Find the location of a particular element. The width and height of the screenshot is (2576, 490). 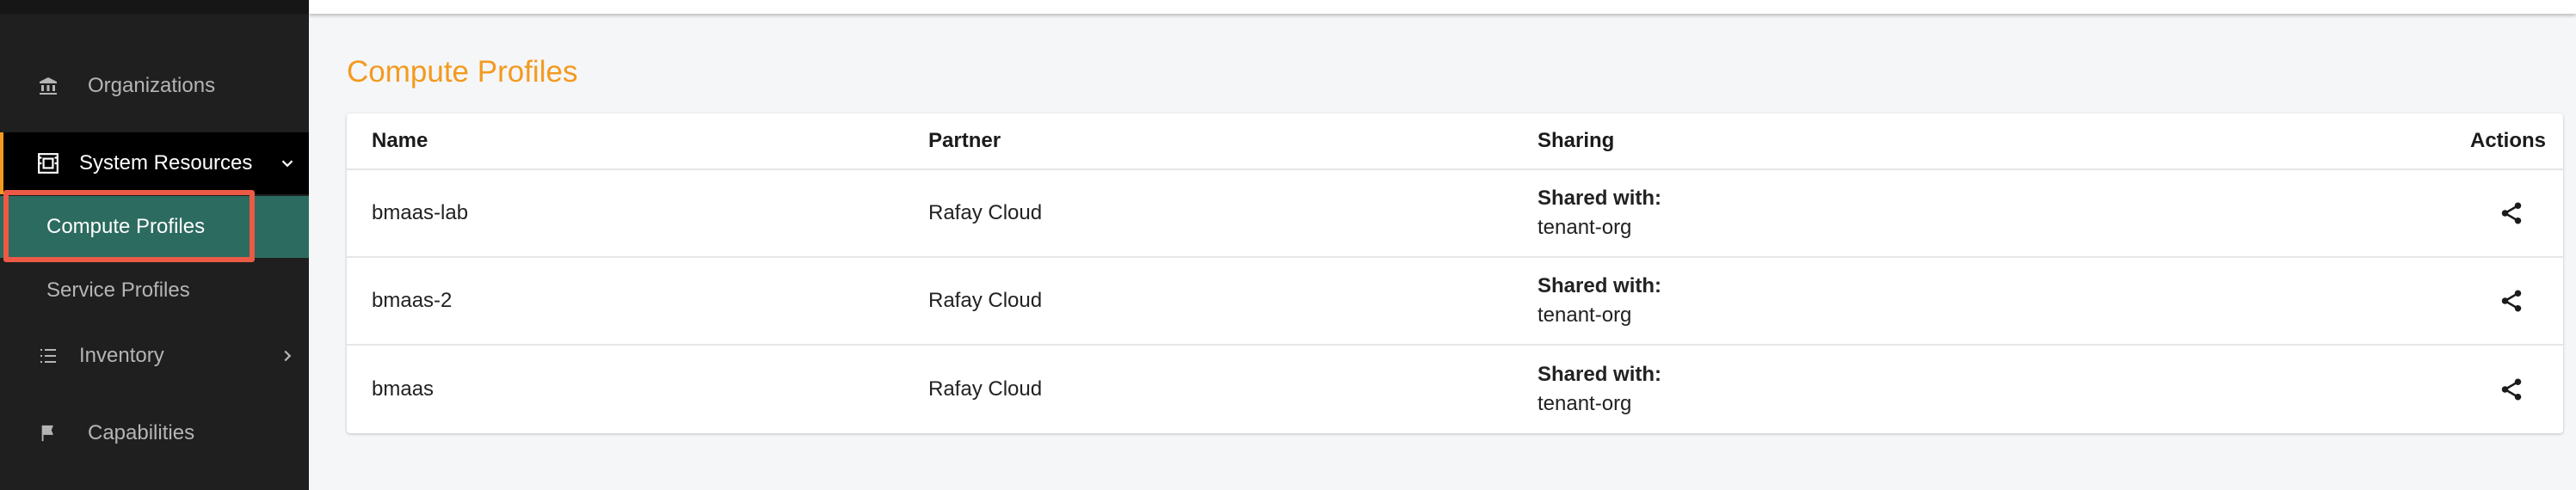

row-name: bmaas-lab is located at coordinates (420, 212).